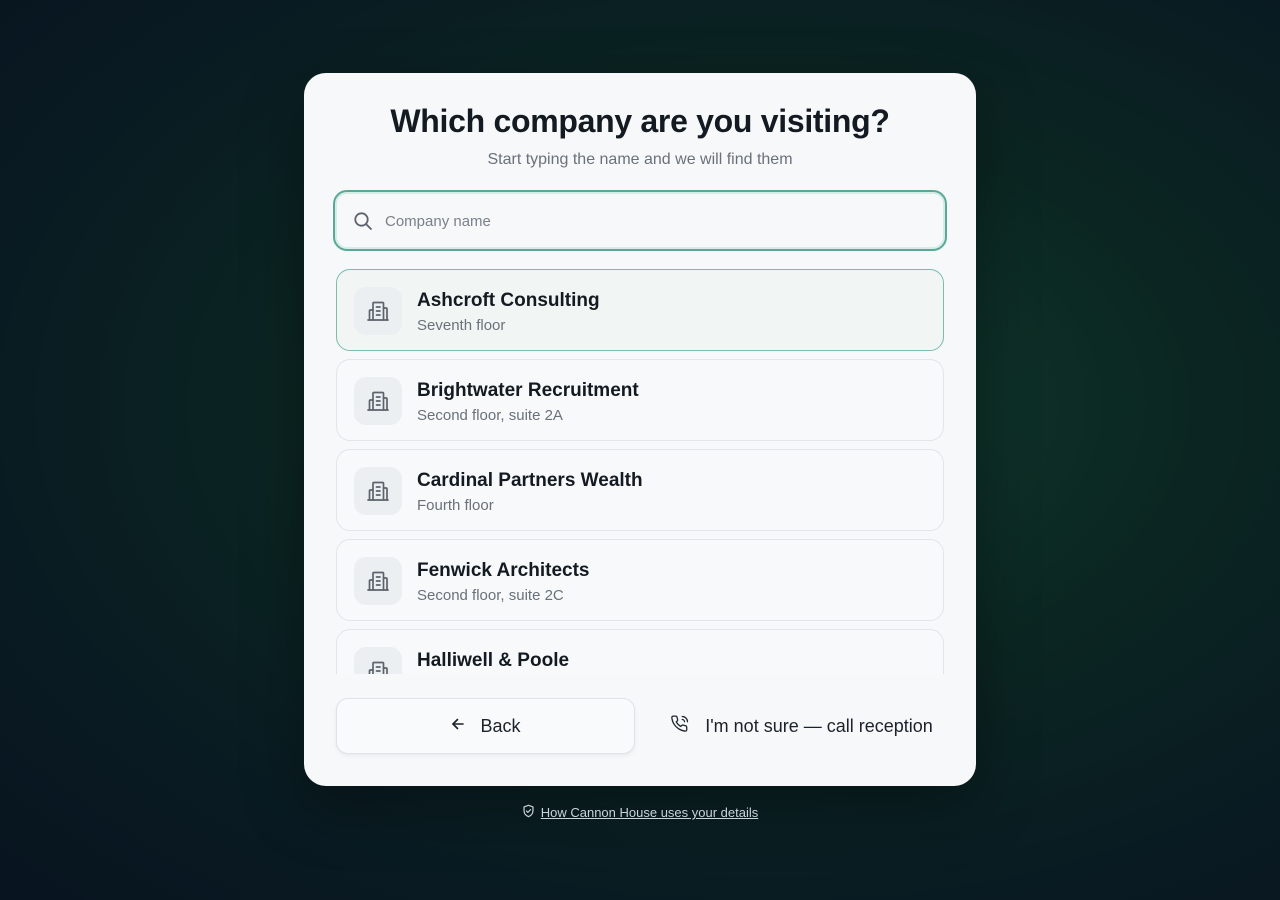 This screenshot has height=900, width=1280. Describe the element at coordinates (455, 505) in the screenshot. I see `company-location: Fourth floor` at that location.